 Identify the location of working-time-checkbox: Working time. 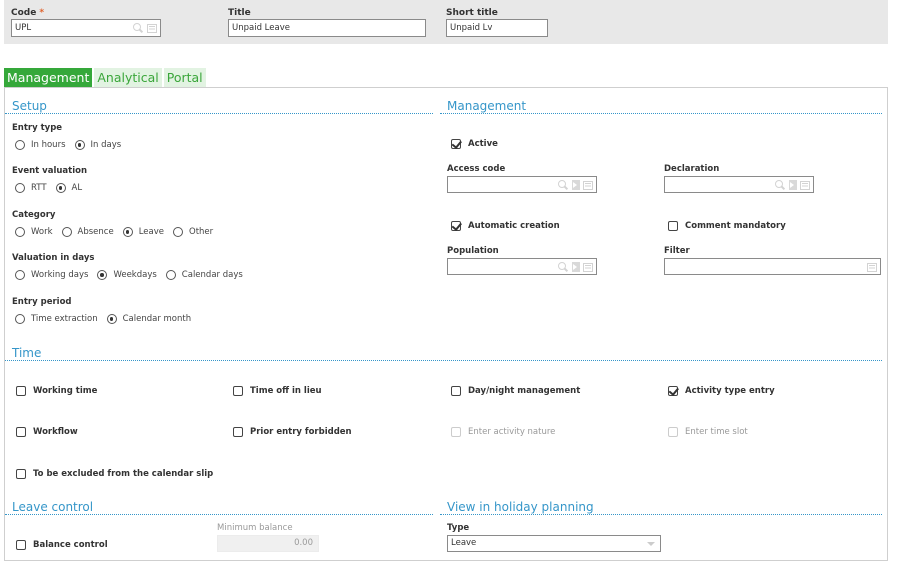
(56, 391).